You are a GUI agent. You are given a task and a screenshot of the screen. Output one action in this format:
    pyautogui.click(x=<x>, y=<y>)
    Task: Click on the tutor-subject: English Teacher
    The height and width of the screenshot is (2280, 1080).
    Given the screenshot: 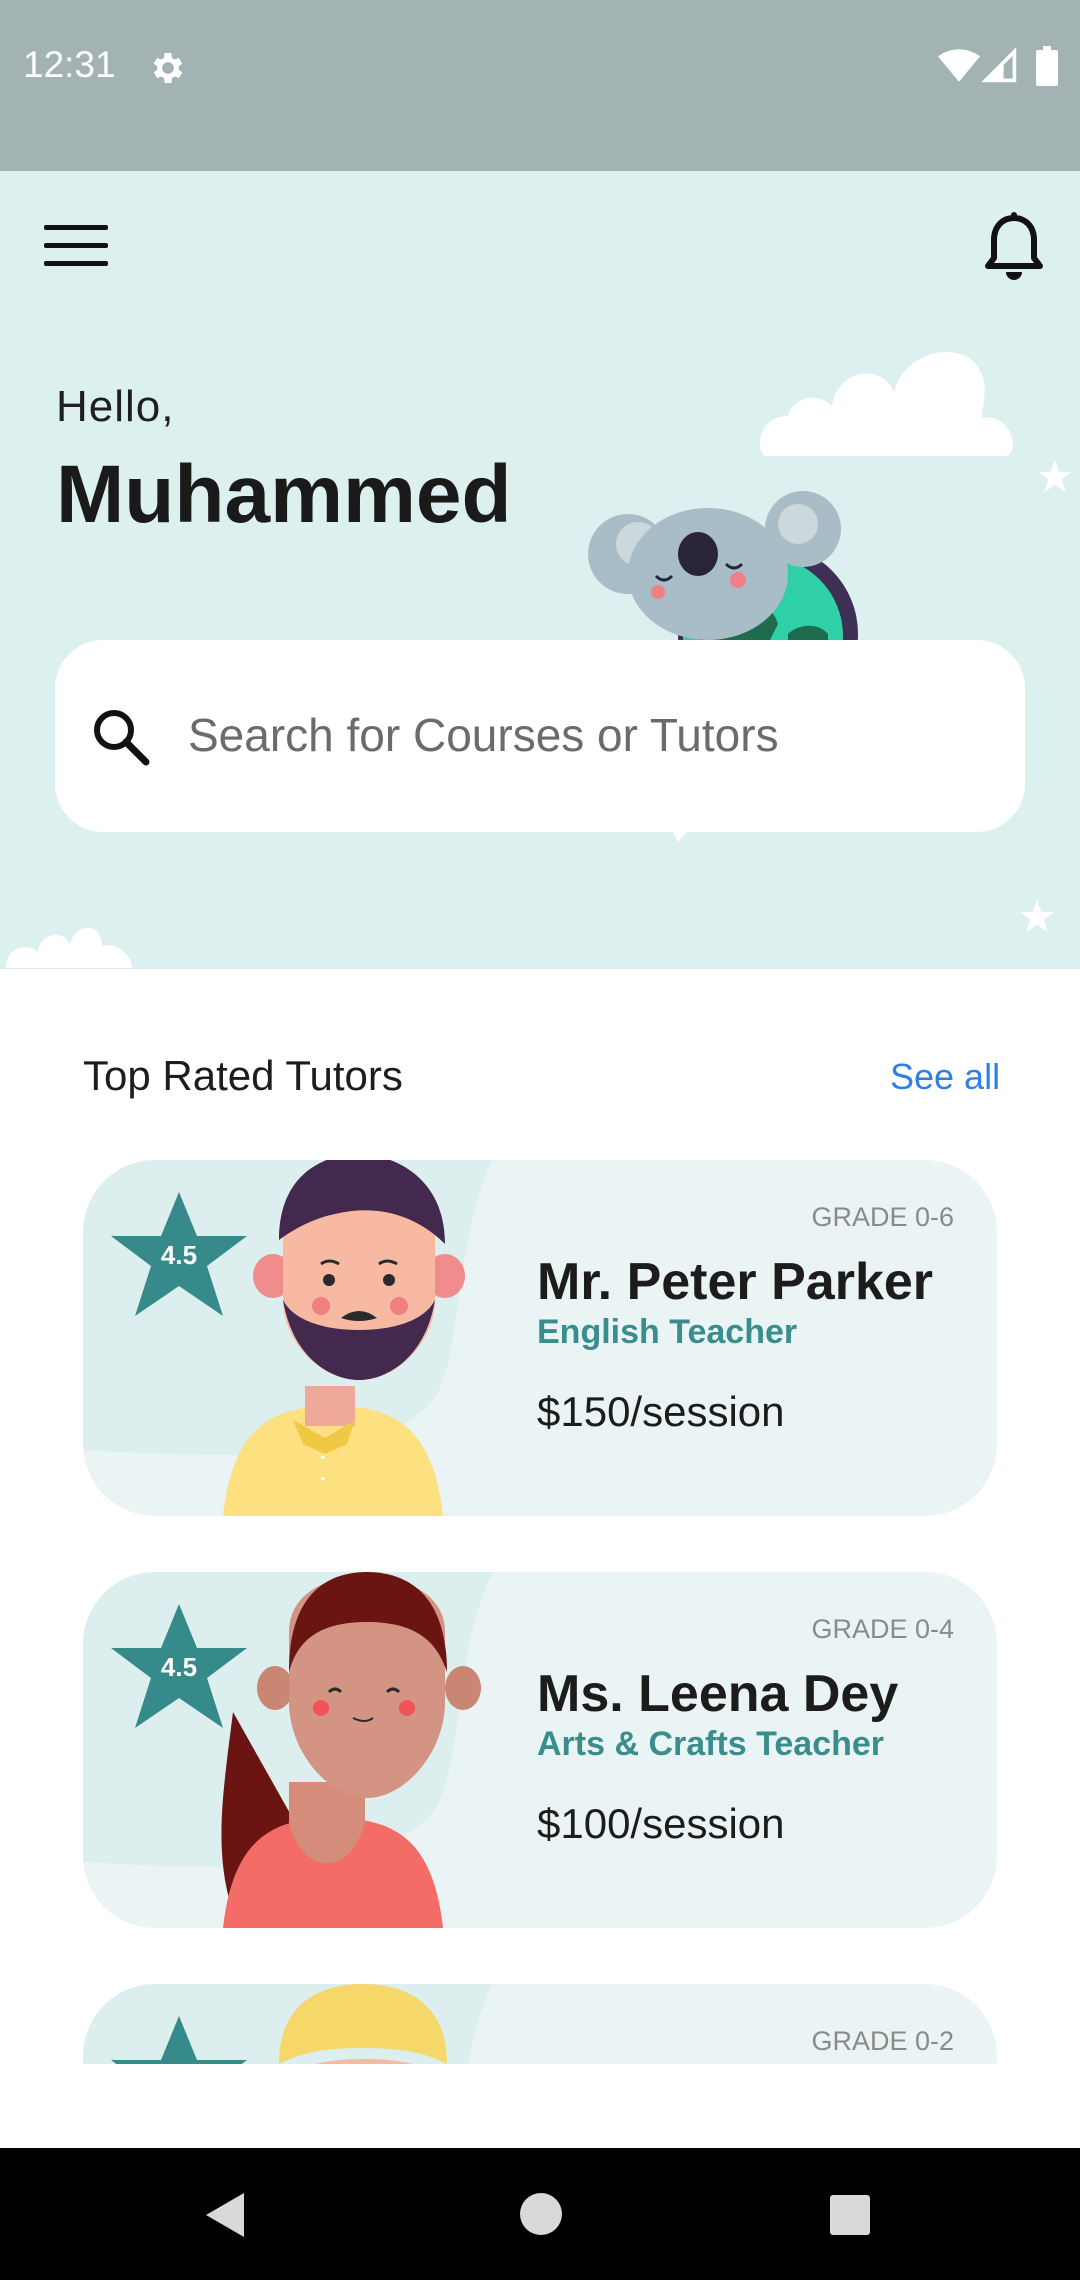 What is the action you would take?
    pyautogui.click(x=667, y=1332)
    